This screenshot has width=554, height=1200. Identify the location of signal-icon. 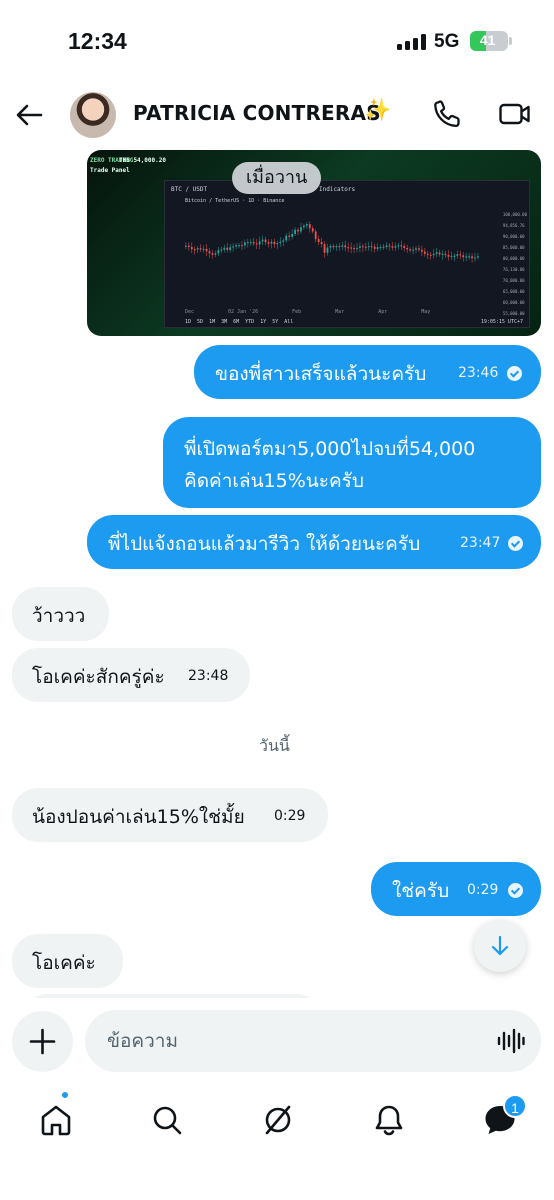
(412, 42).